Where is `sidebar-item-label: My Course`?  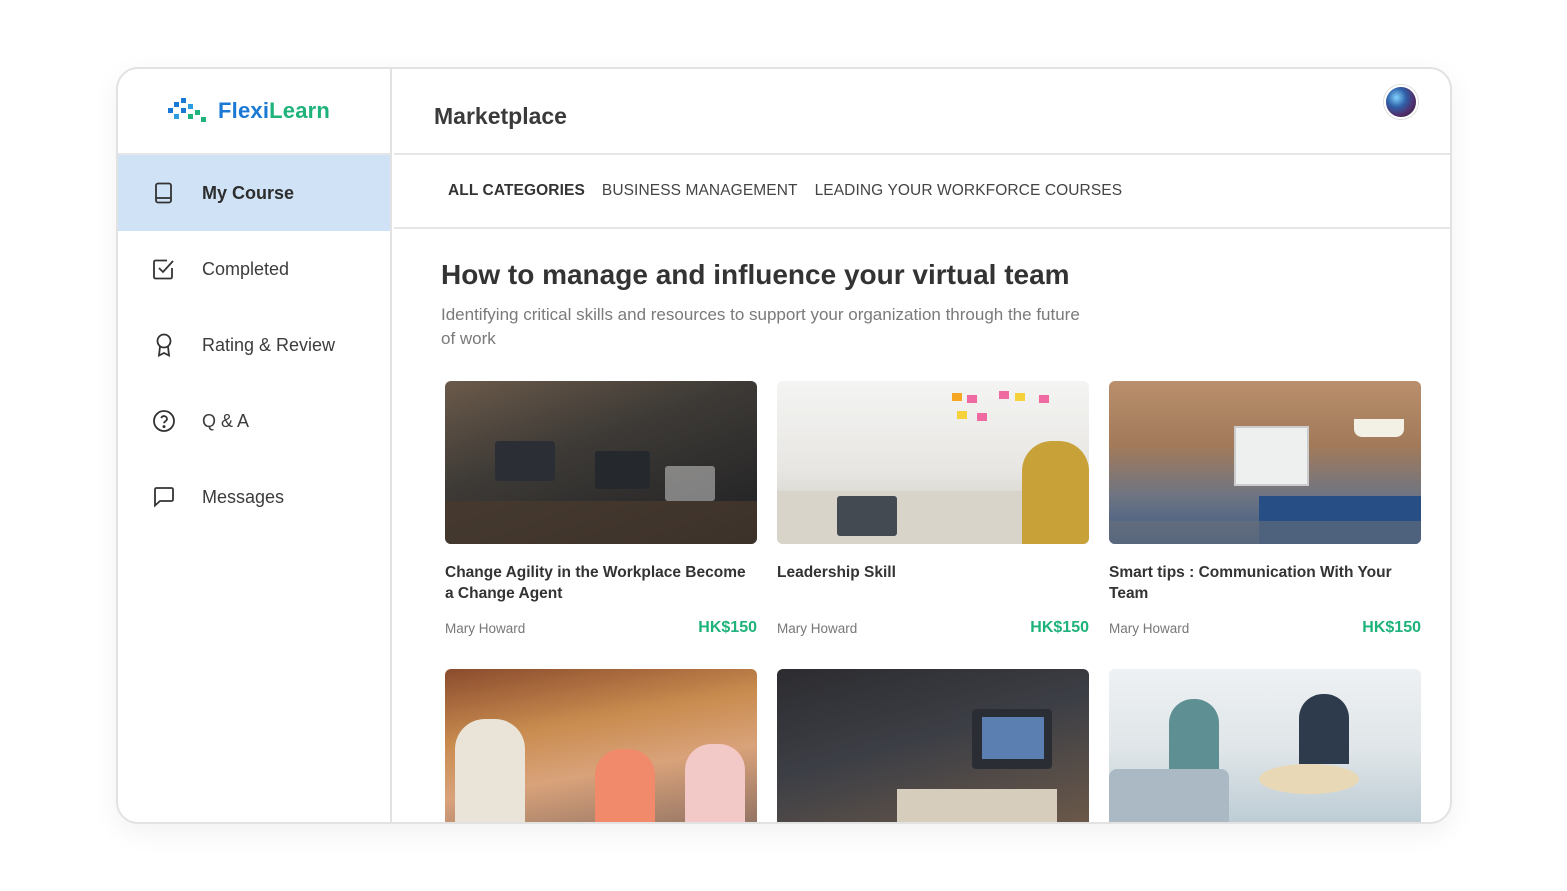 sidebar-item-label: My Course is located at coordinates (248, 192).